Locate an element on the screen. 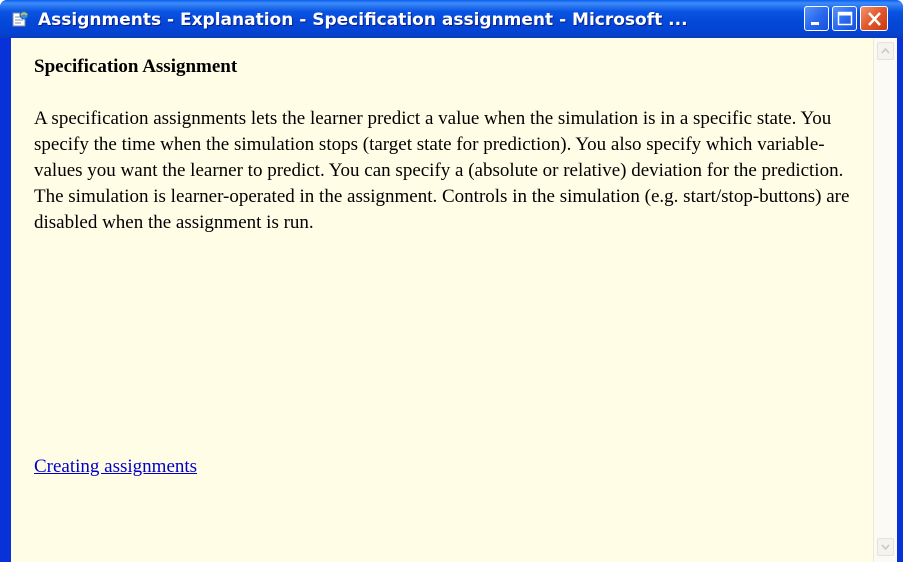 The height and width of the screenshot is (562, 903). close-button is located at coordinates (874, 18).